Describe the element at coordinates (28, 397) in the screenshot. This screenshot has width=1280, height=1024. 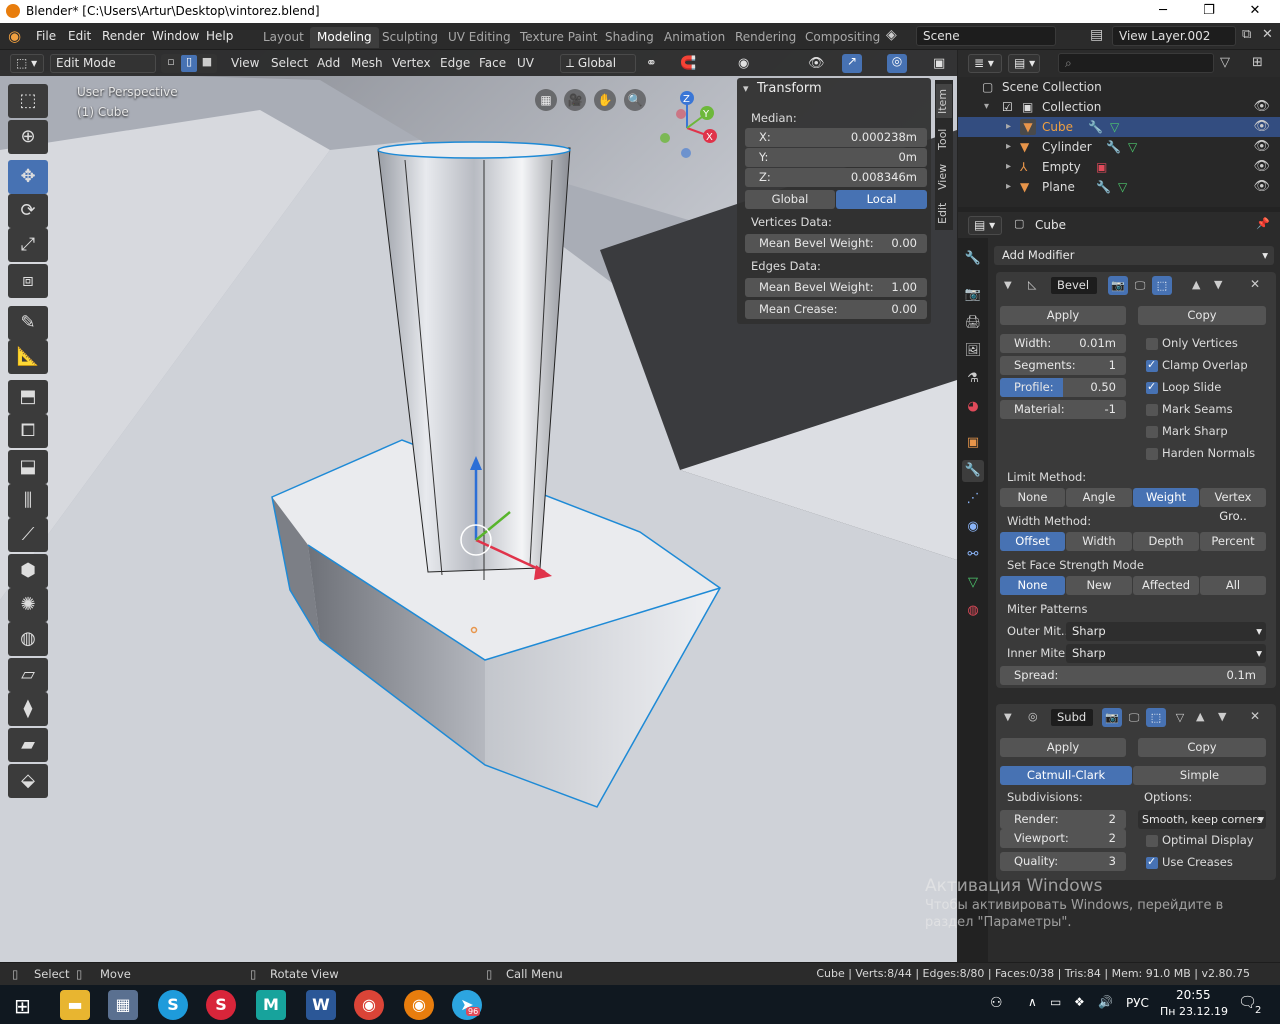
I see `extrude-tool: ⬒` at that location.